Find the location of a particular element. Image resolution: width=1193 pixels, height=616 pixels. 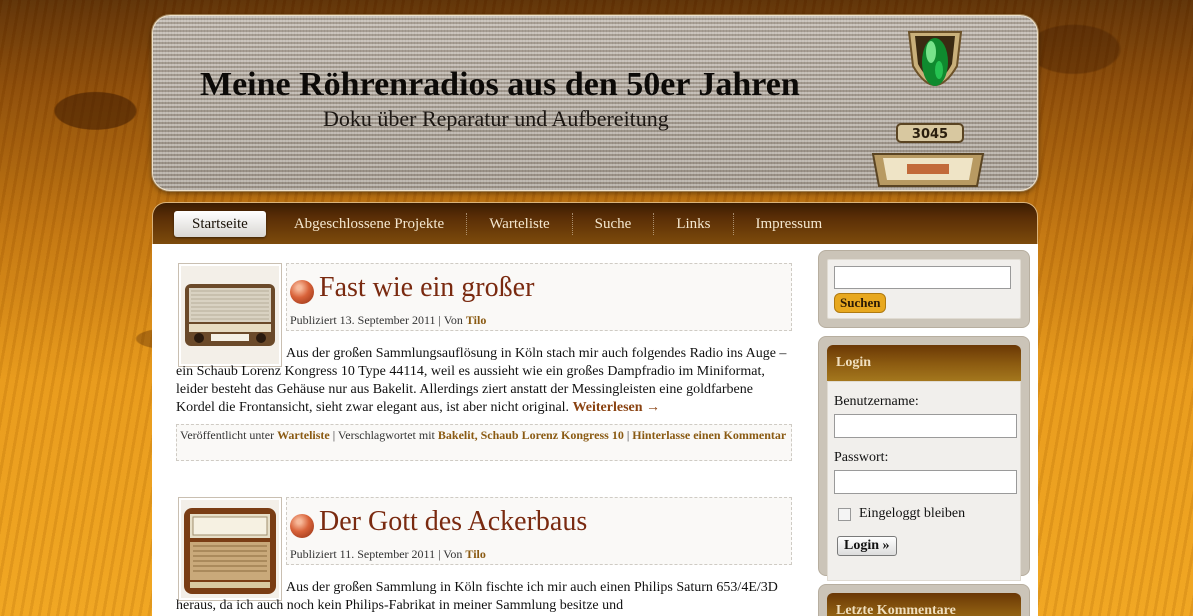

nav-item-links: Links is located at coordinates (692, 223).